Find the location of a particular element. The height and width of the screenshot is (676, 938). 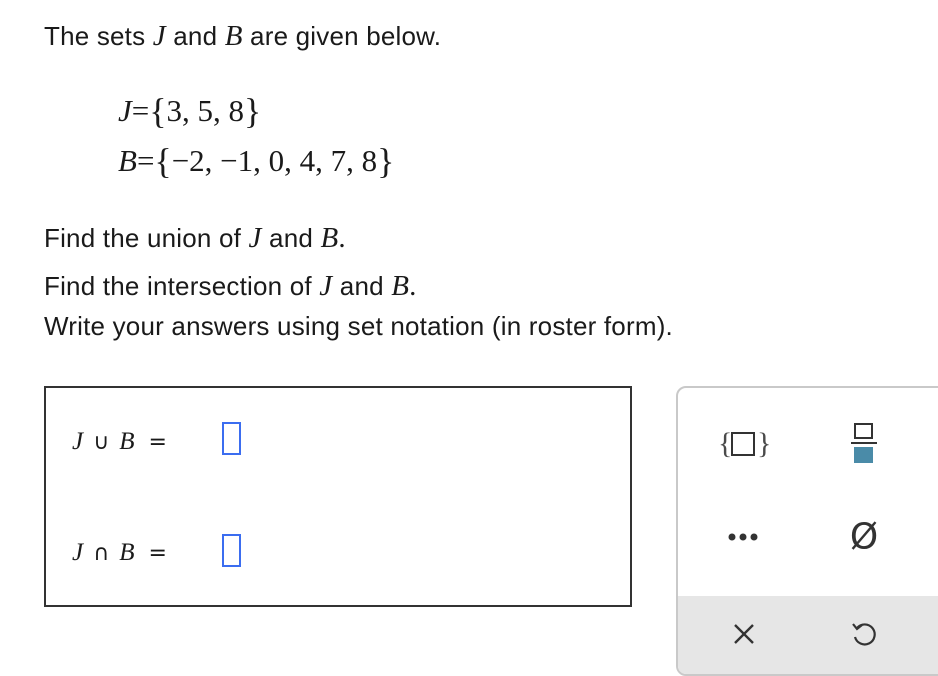

question-union-and: and is located at coordinates (291, 238).